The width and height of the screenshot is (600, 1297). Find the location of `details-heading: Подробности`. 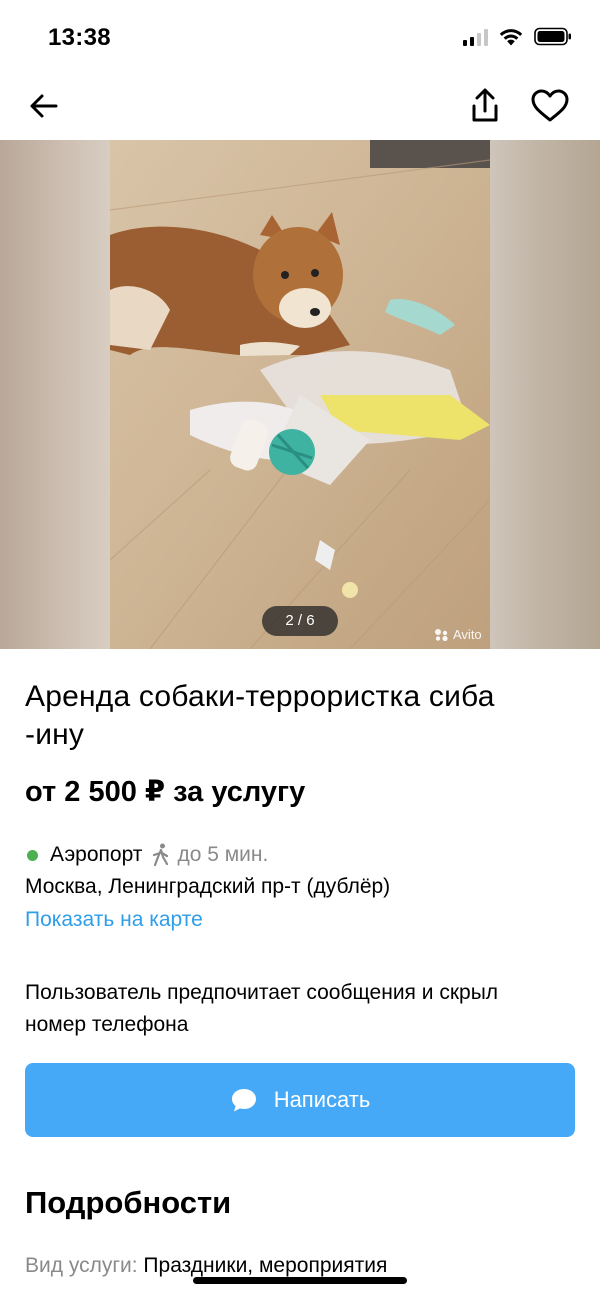

details-heading: Подробности is located at coordinates (128, 1202).